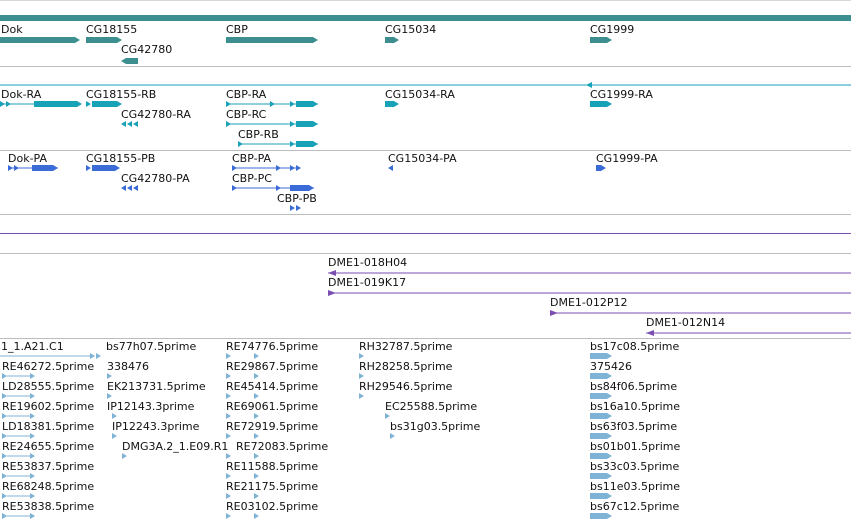 Image resolution: width=851 pixels, height=522 pixels. Describe the element at coordinates (589, 302) in the screenshot. I see `clone-label: DME1-012P12` at that location.